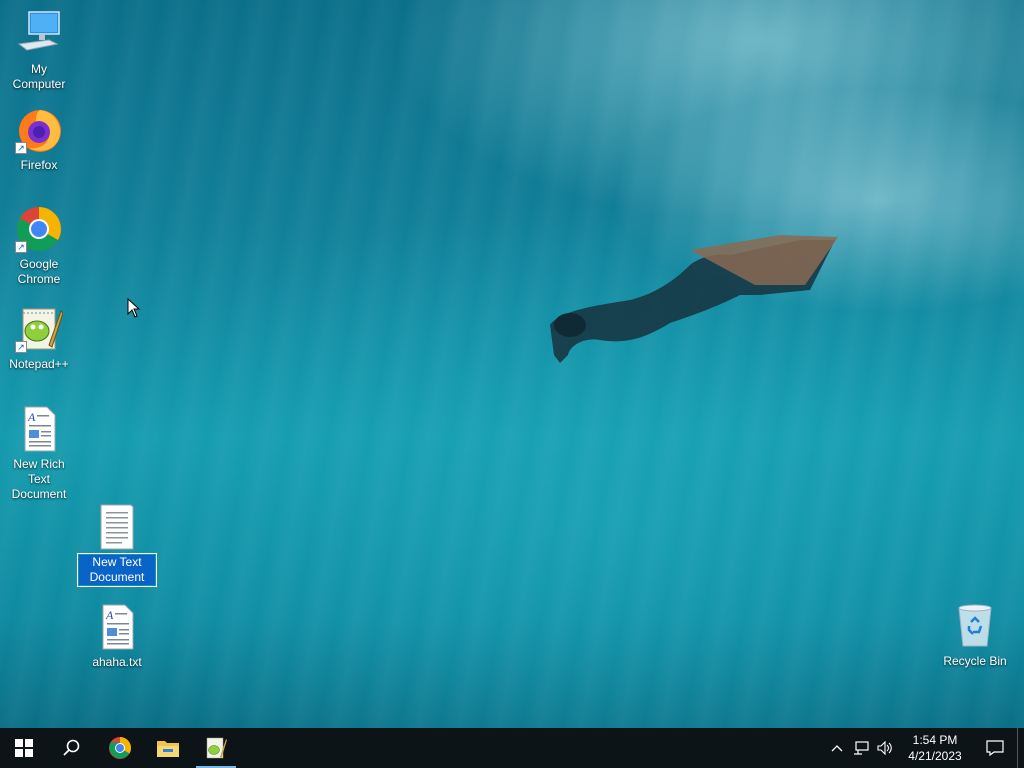 Image resolution: width=1024 pixels, height=768 pixels. I want to click on network-button, so click(861, 748).